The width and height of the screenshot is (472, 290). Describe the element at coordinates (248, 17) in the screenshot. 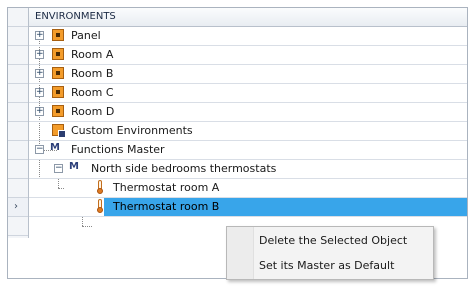

I see `column-header-environments: ENVIRONMENTS` at that location.